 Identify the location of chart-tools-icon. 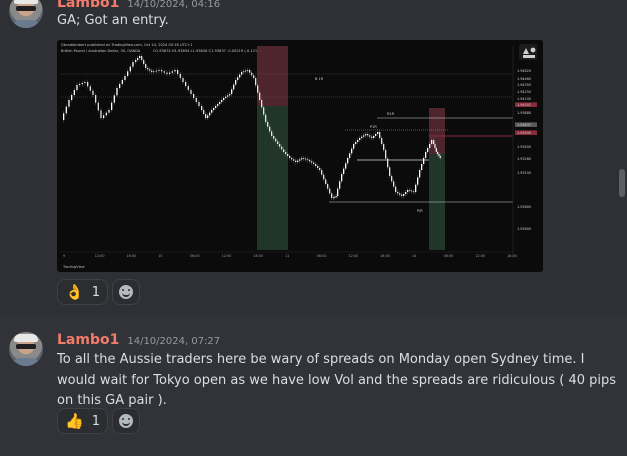
(528, 52).